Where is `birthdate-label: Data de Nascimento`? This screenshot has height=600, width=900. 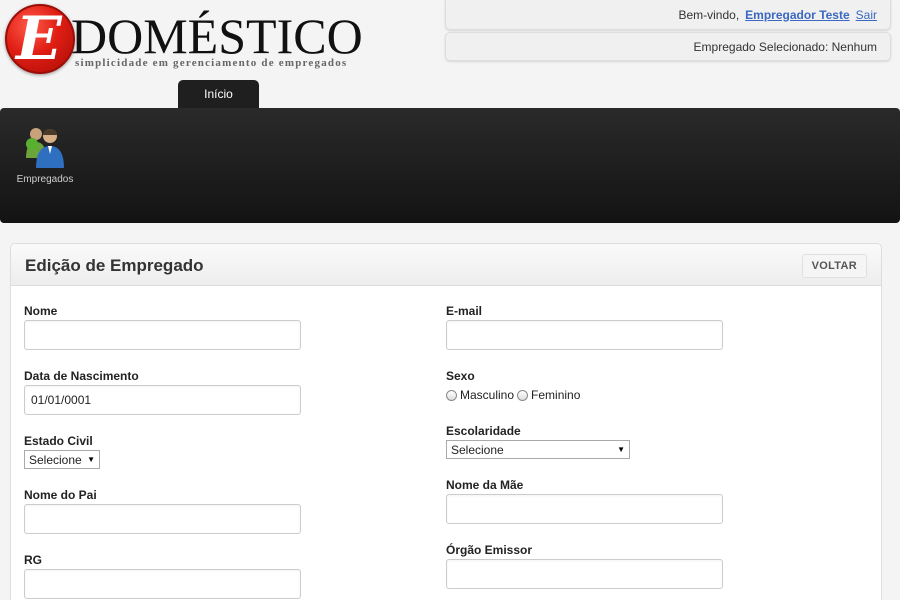 birthdate-label: Data de Nascimento is located at coordinates (81, 376).